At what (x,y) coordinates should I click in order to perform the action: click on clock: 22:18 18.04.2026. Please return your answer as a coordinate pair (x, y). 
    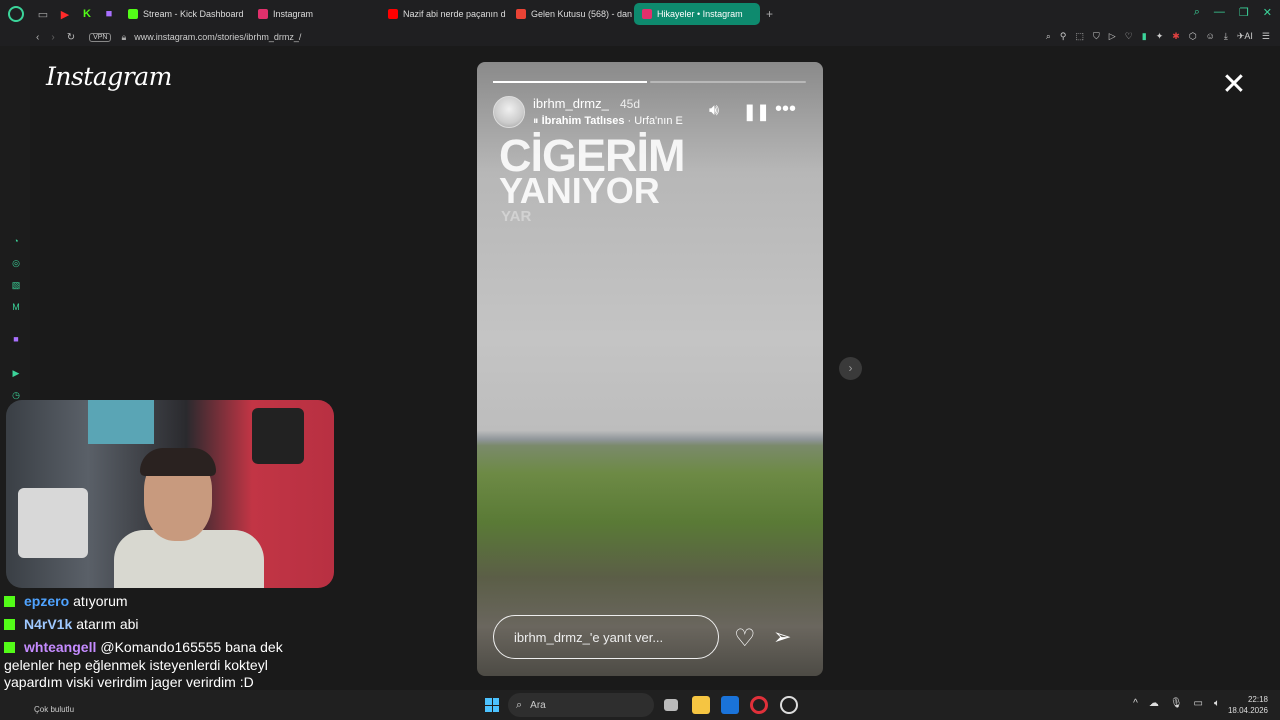
    Looking at the image, I should click on (1248, 705).